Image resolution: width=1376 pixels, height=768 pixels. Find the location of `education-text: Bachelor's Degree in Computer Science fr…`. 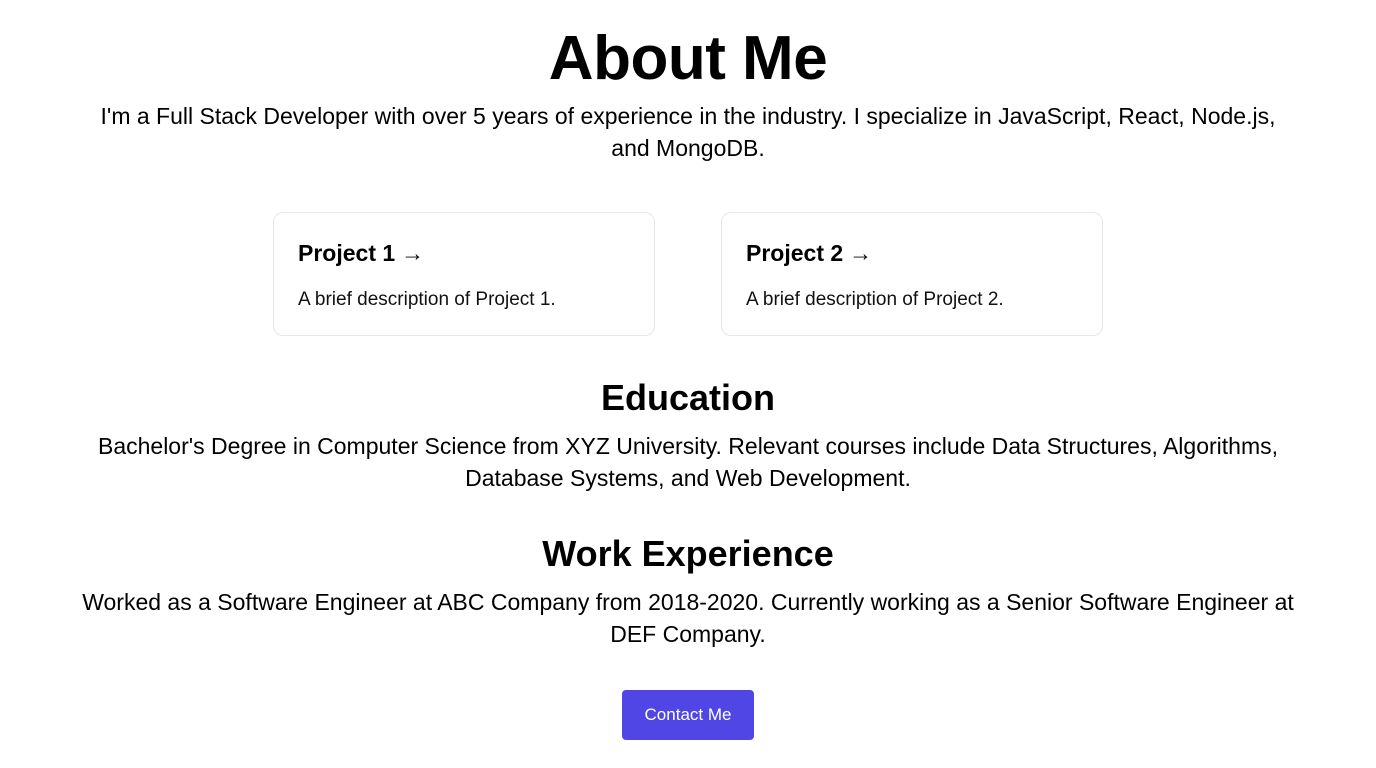

education-text: Bachelor's Degree in Computer Science fr… is located at coordinates (687, 462).